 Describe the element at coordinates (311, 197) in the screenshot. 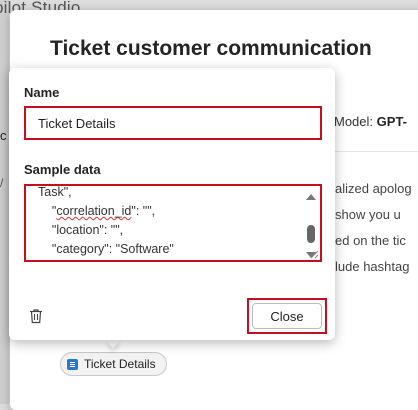

I see `scroll-up-icon` at that location.